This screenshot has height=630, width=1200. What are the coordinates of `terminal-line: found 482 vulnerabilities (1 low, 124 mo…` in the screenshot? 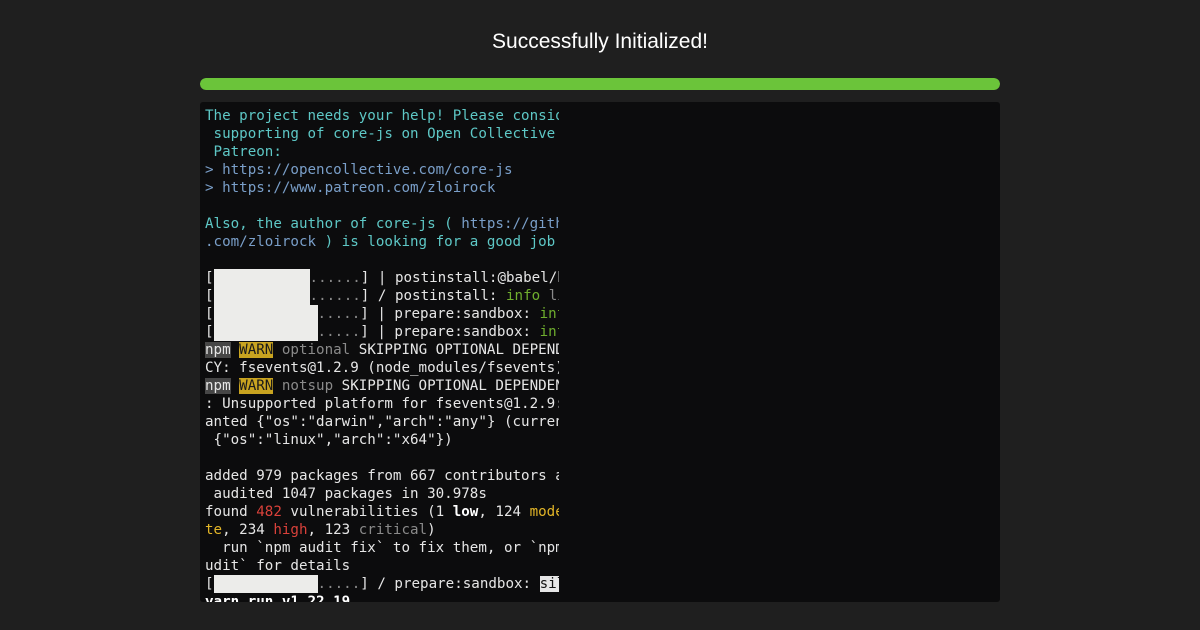 It's located at (382, 512).